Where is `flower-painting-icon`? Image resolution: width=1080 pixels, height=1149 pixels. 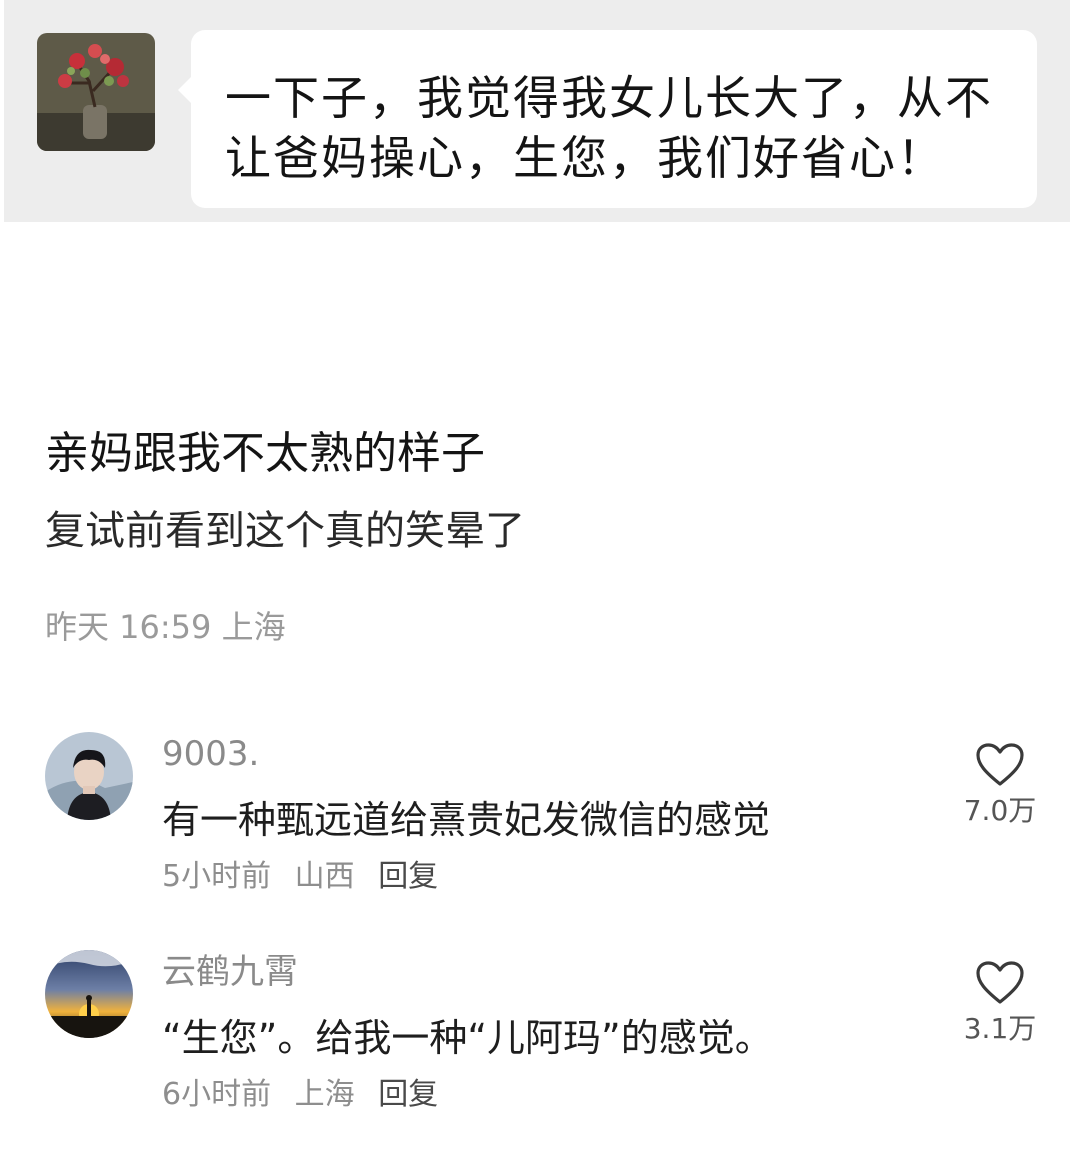 flower-painting-icon is located at coordinates (96, 92).